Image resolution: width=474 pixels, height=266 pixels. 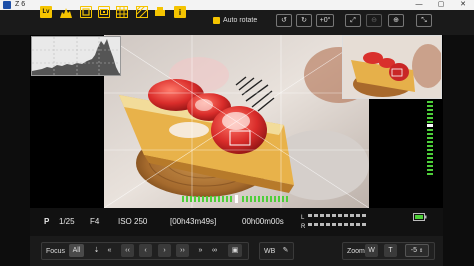 What do you see at coordinates (193, 221) in the screenshot?
I see `remaining-time: [00h43m49s]` at bounding box center [193, 221].